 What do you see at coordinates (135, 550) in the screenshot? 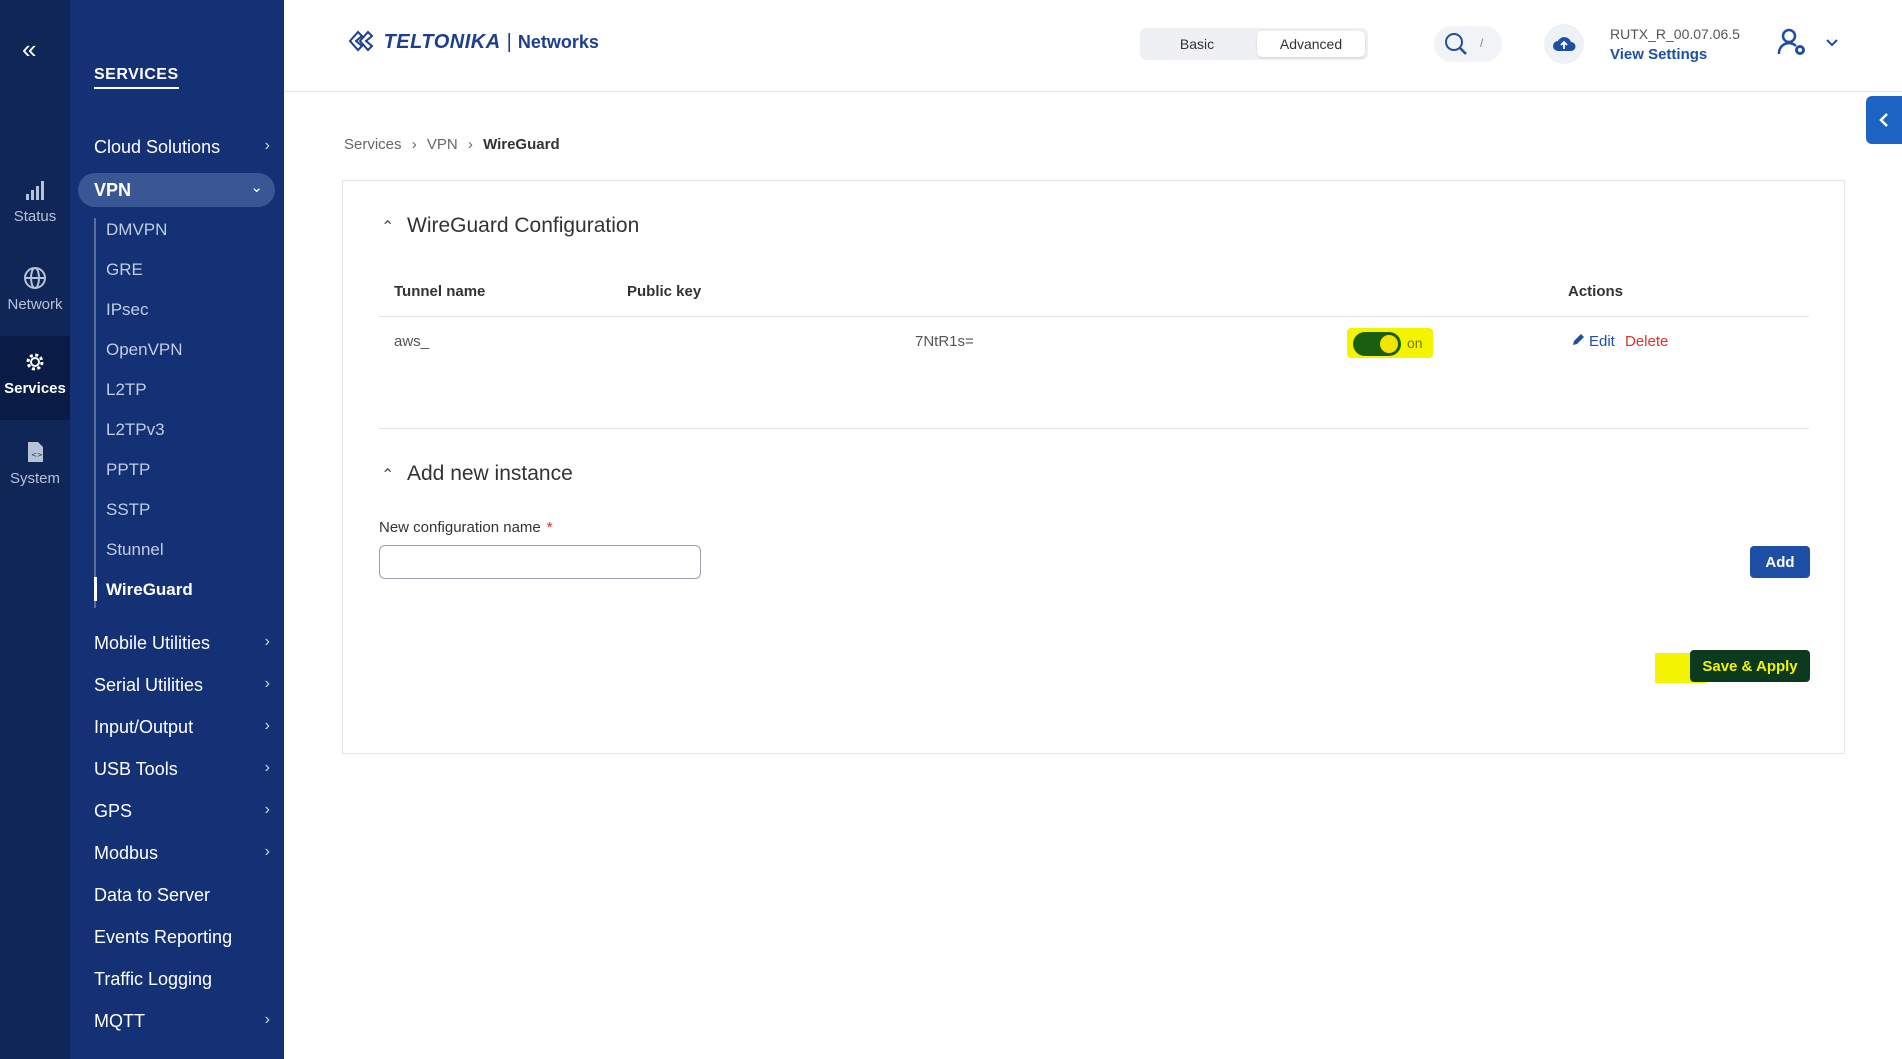
I see `submenu-item-stunnel: Stunnel` at bounding box center [135, 550].